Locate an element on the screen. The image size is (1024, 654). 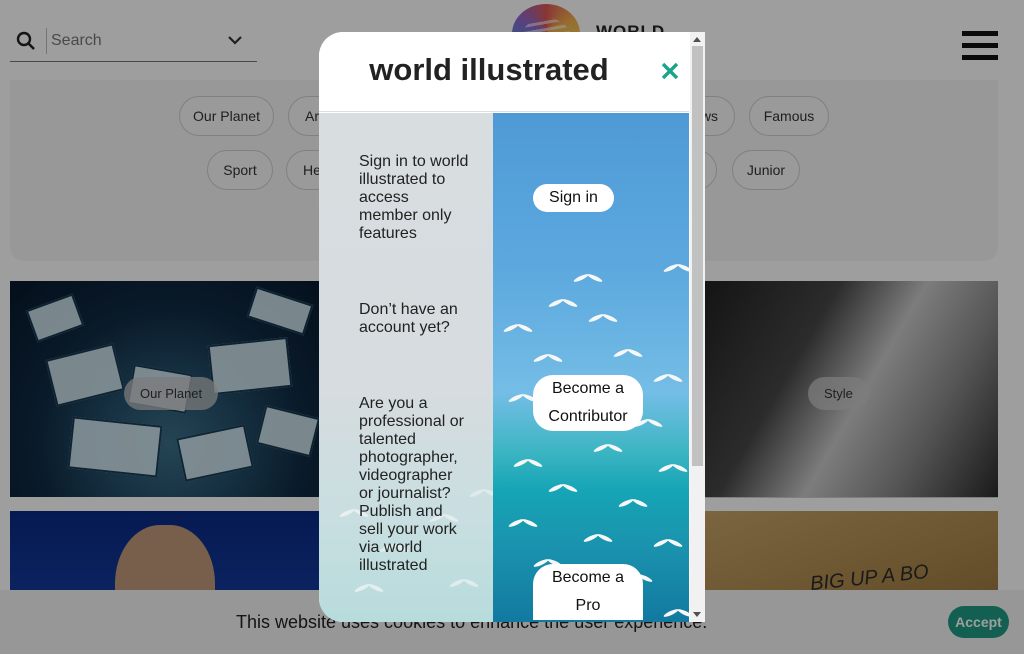
scroll-up-icon is located at coordinates (697, 39).